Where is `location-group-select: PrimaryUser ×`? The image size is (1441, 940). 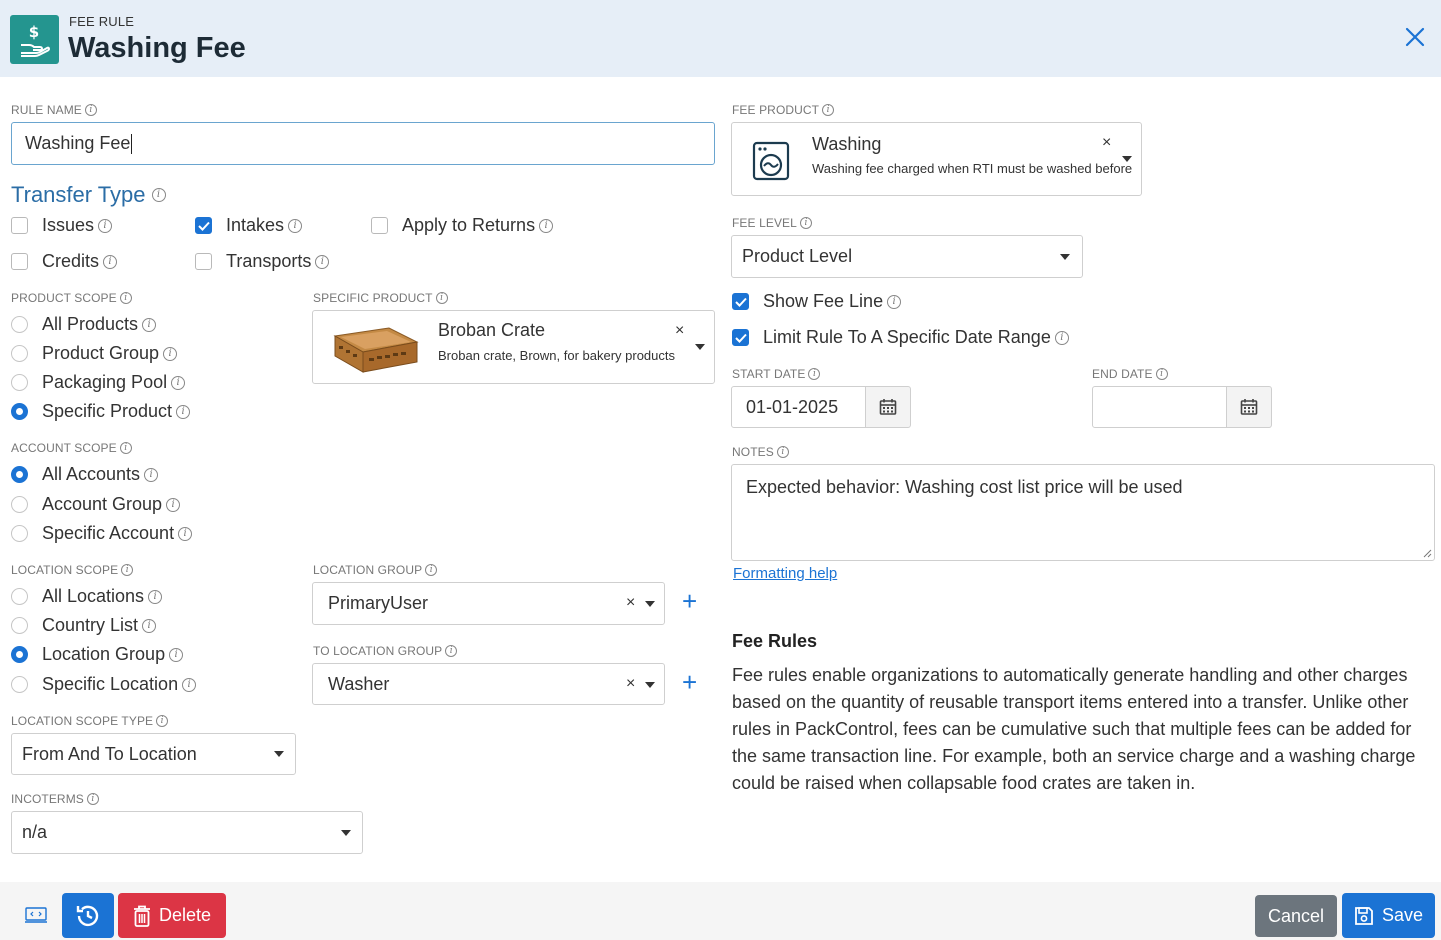 location-group-select: PrimaryUser × is located at coordinates (488, 603).